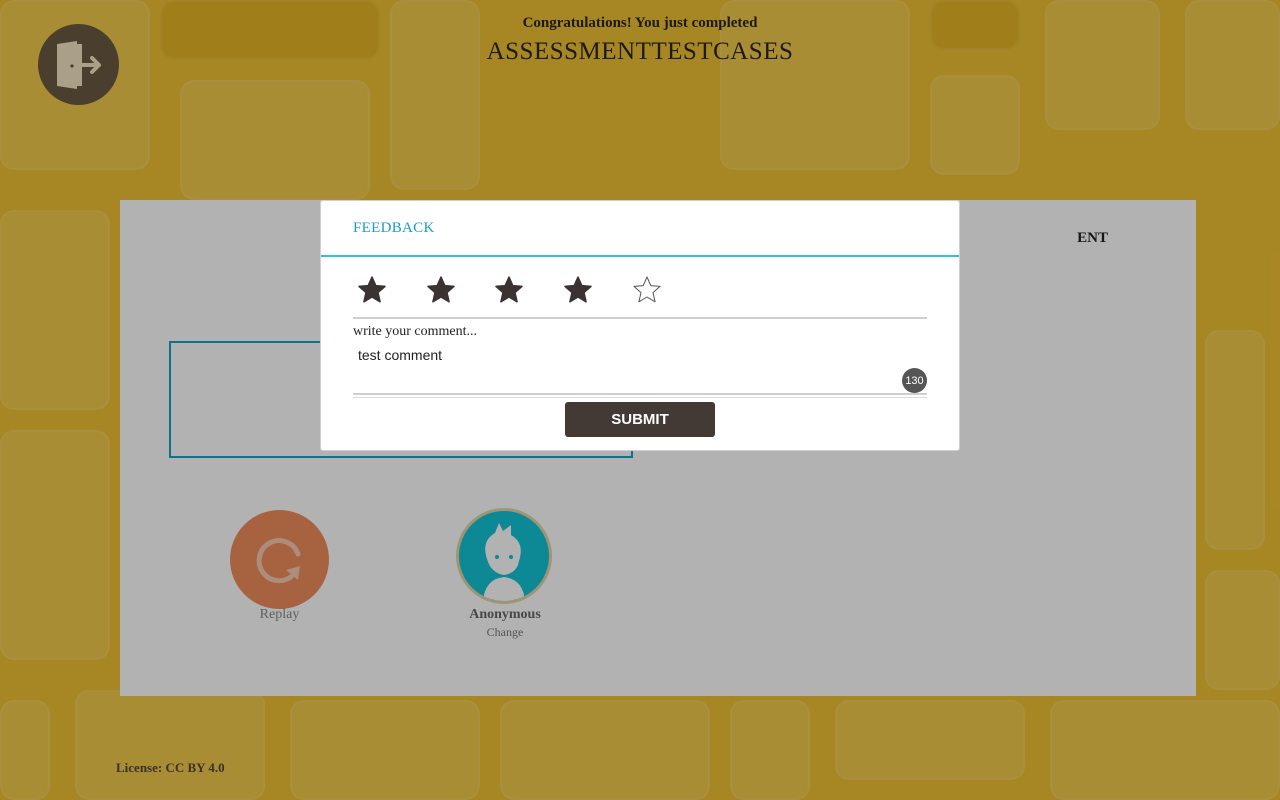  Describe the element at coordinates (640, 419) in the screenshot. I see `submit-button: SUBMIT` at that location.